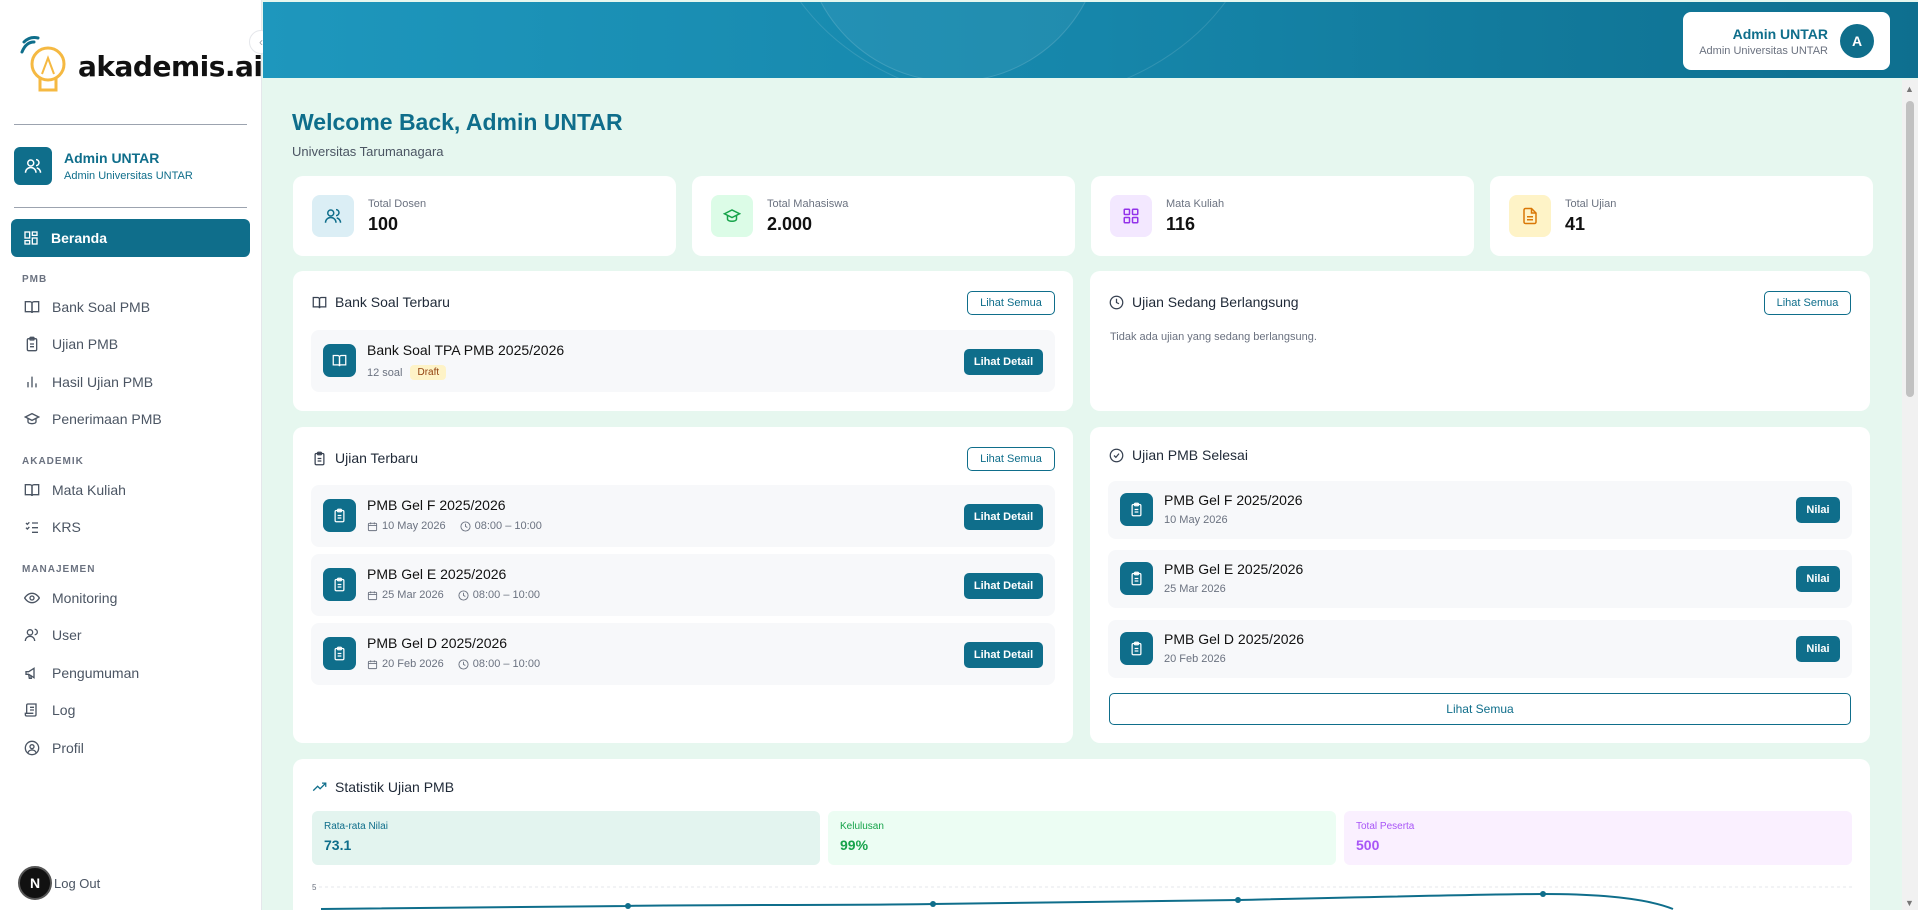 The image size is (1918, 910). I want to click on stat-card-ujian: Total Ujian 41, so click(1681, 216).